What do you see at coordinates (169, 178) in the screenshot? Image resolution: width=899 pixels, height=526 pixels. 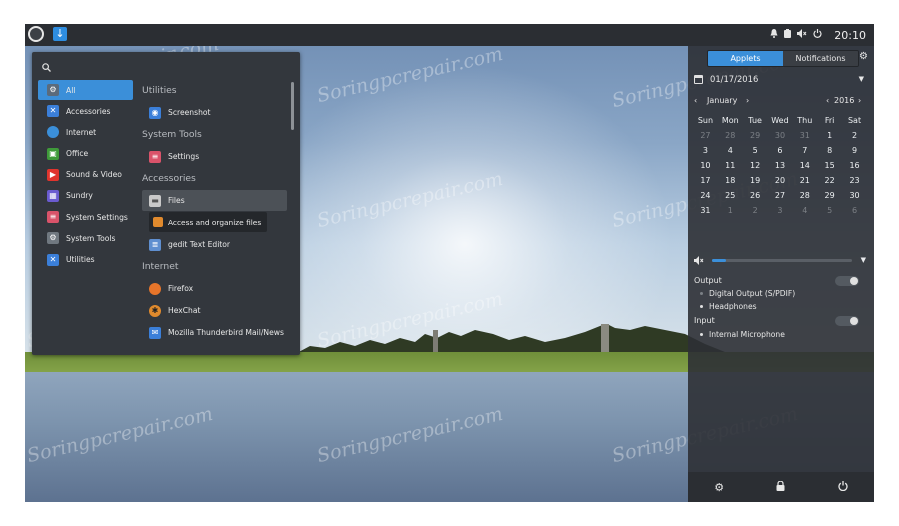 I see `section-heading: Accessories` at bounding box center [169, 178].